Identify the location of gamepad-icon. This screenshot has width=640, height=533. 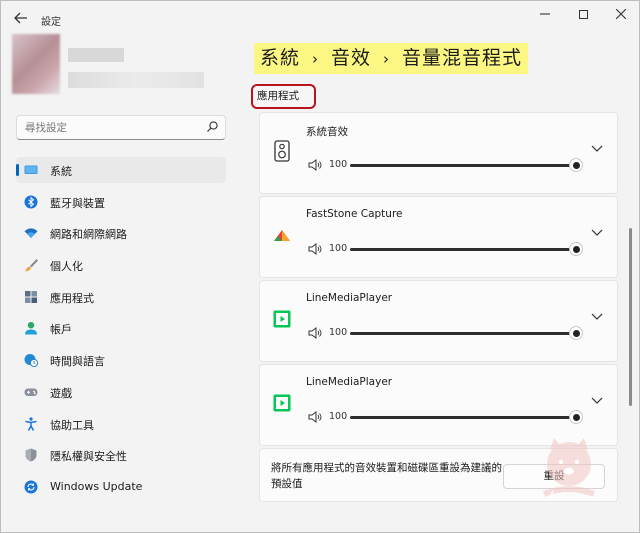
(31, 392).